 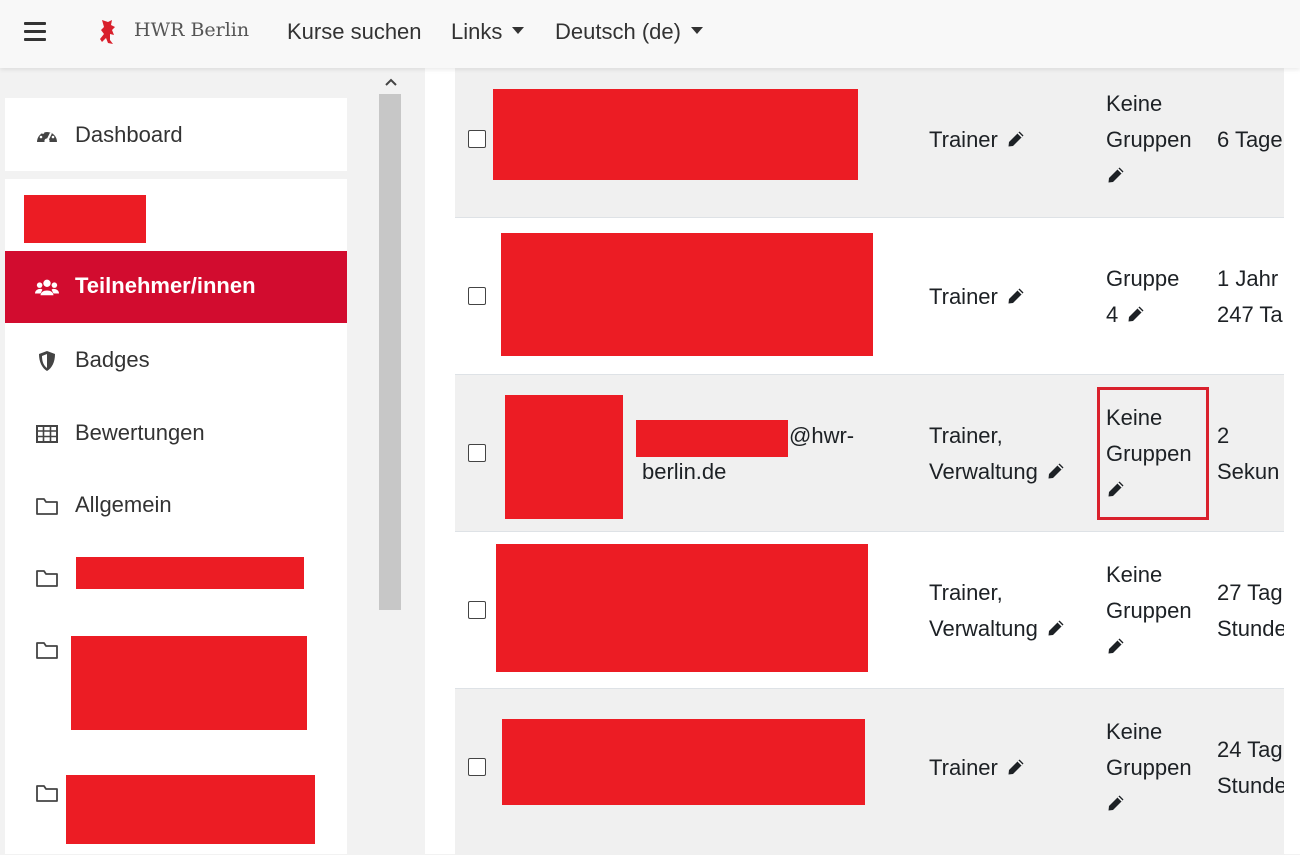 I want to click on last-access-cell: 6 Tage, so click(x=1250, y=140).